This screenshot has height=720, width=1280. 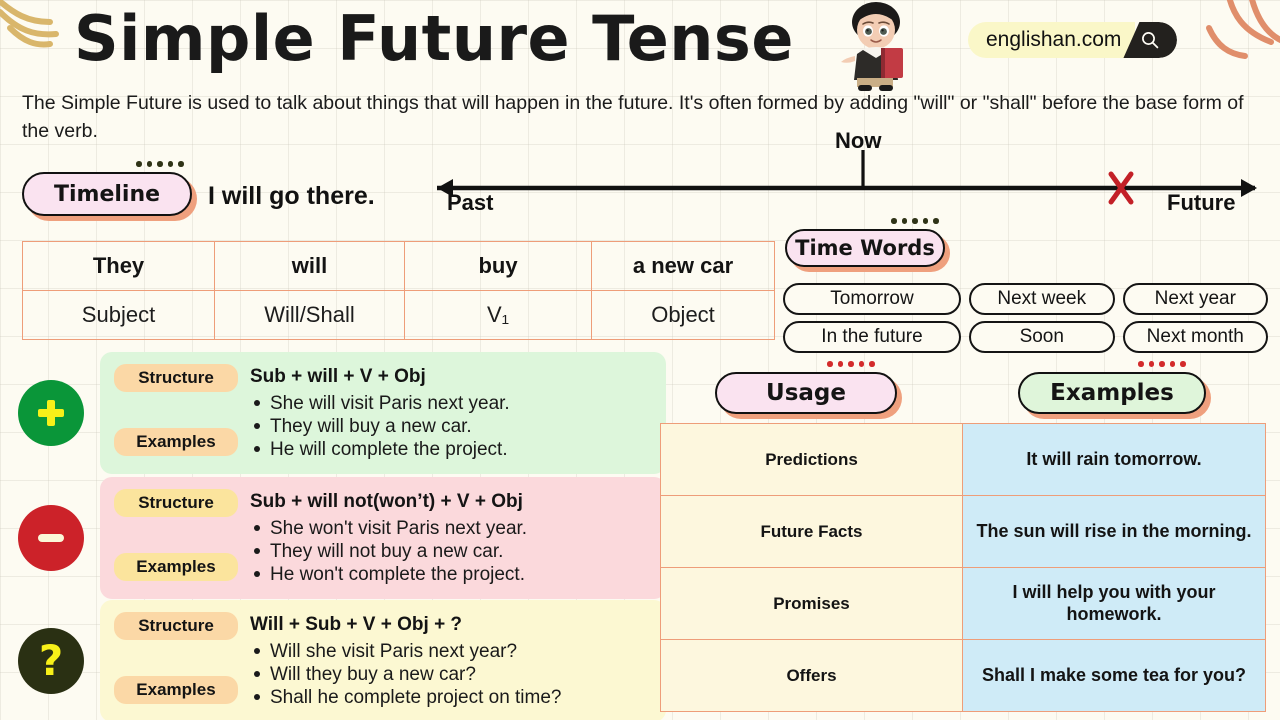 I want to click on timeline-badge-wrap: Timeline, so click(x=107, y=188).